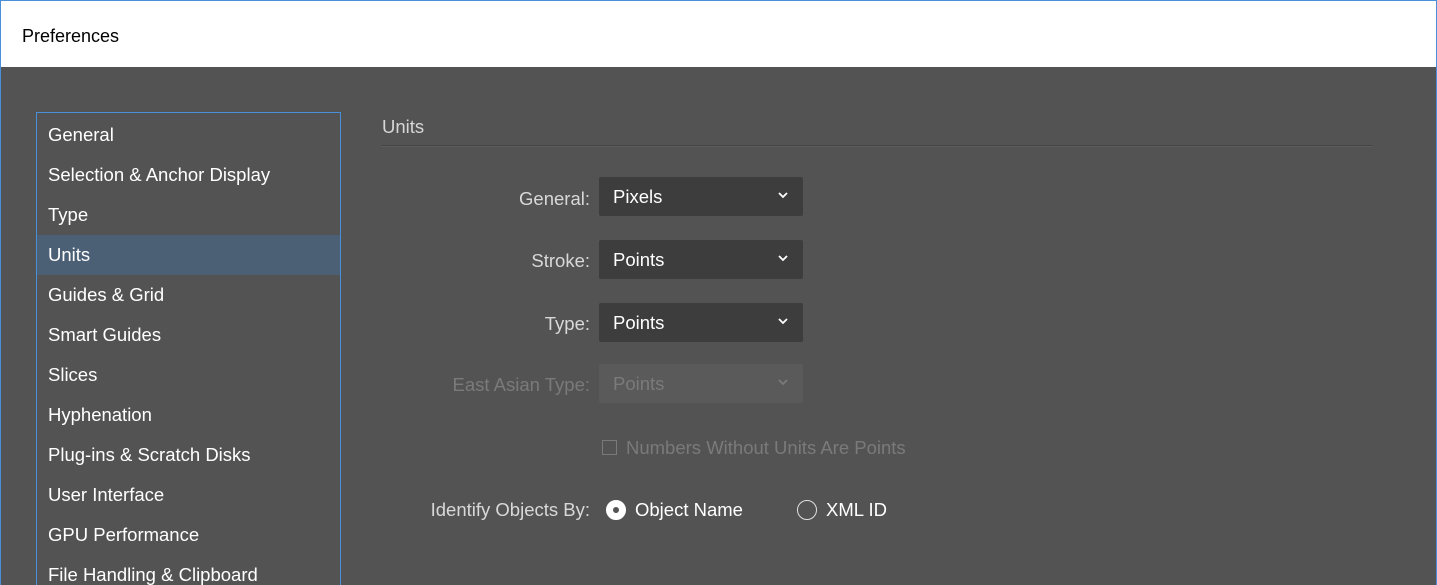 This screenshot has width=1437, height=585. What do you see at coordinates (639, 322) in the screenshot?
I see `type-units-value: Points` at bounding box center [639, 322].